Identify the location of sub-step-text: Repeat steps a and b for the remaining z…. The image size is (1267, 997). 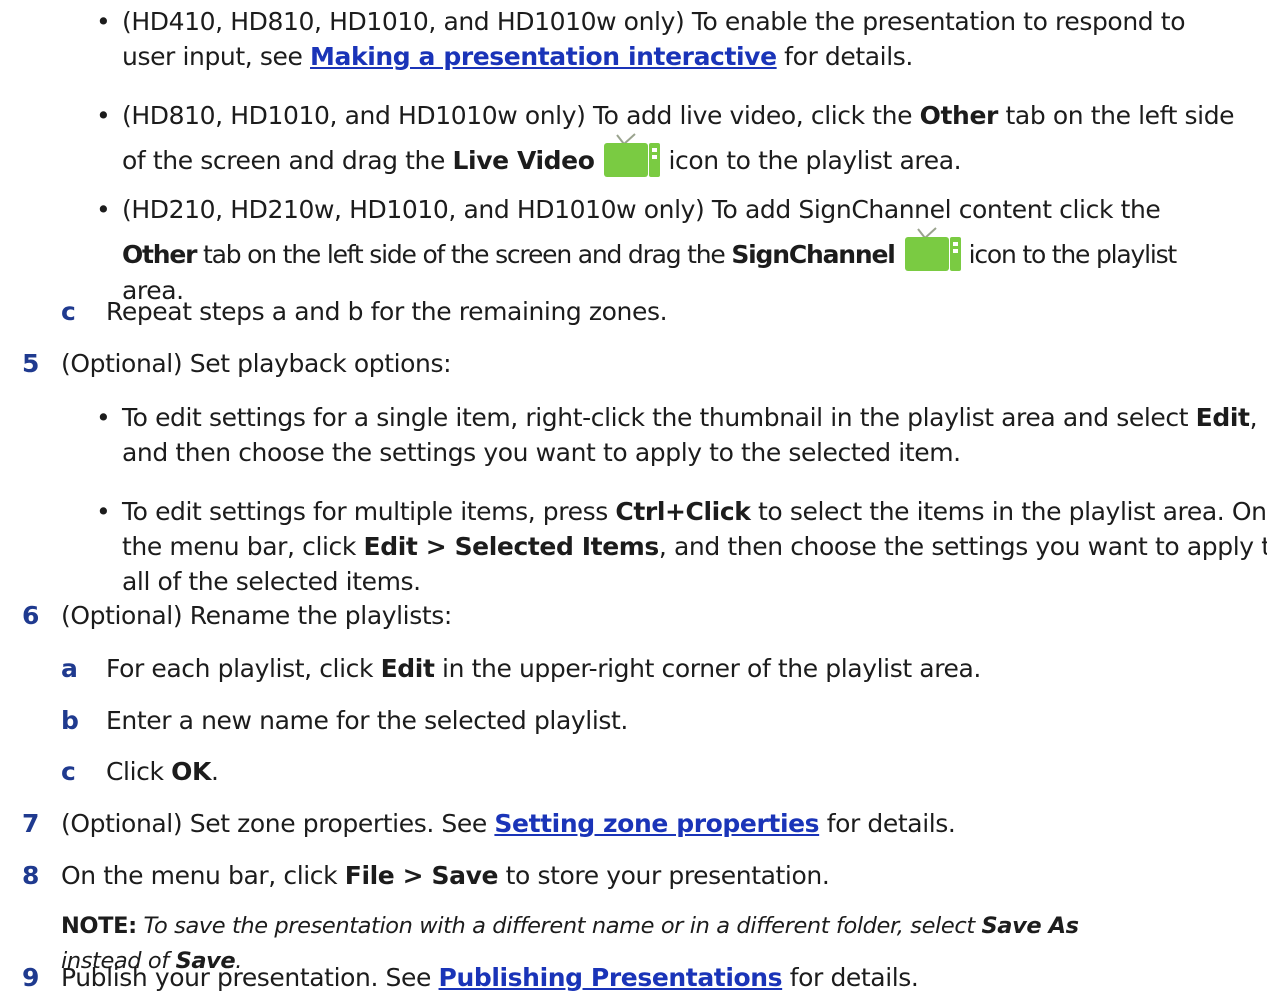
(387, 311).